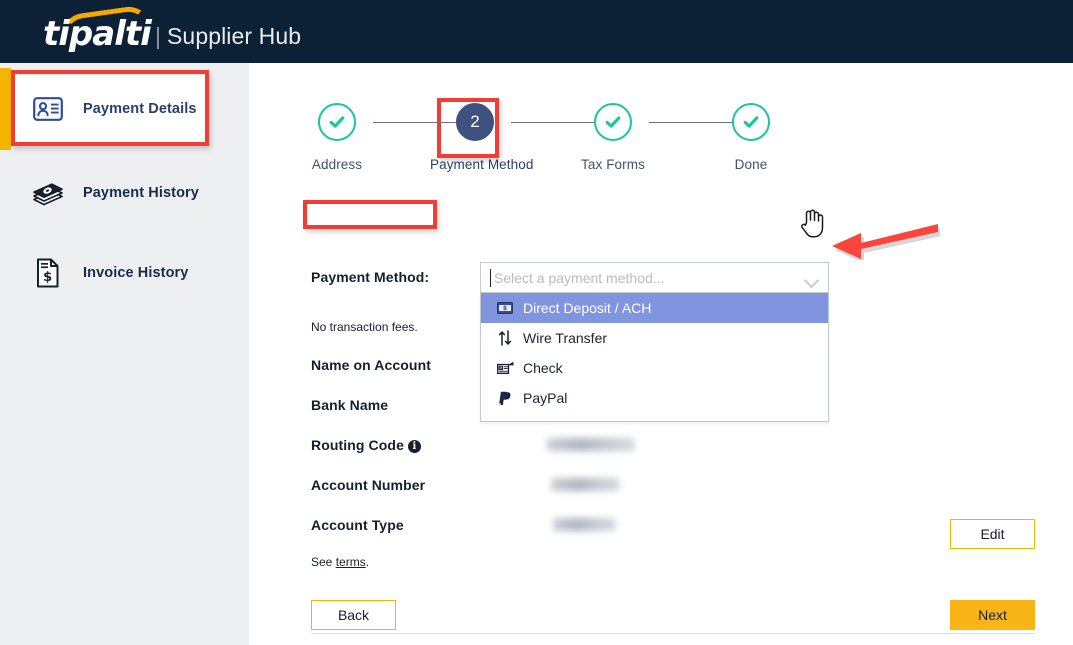 The image size is (1073, 645). I want to click on step-label: Address, so click(337, 164).